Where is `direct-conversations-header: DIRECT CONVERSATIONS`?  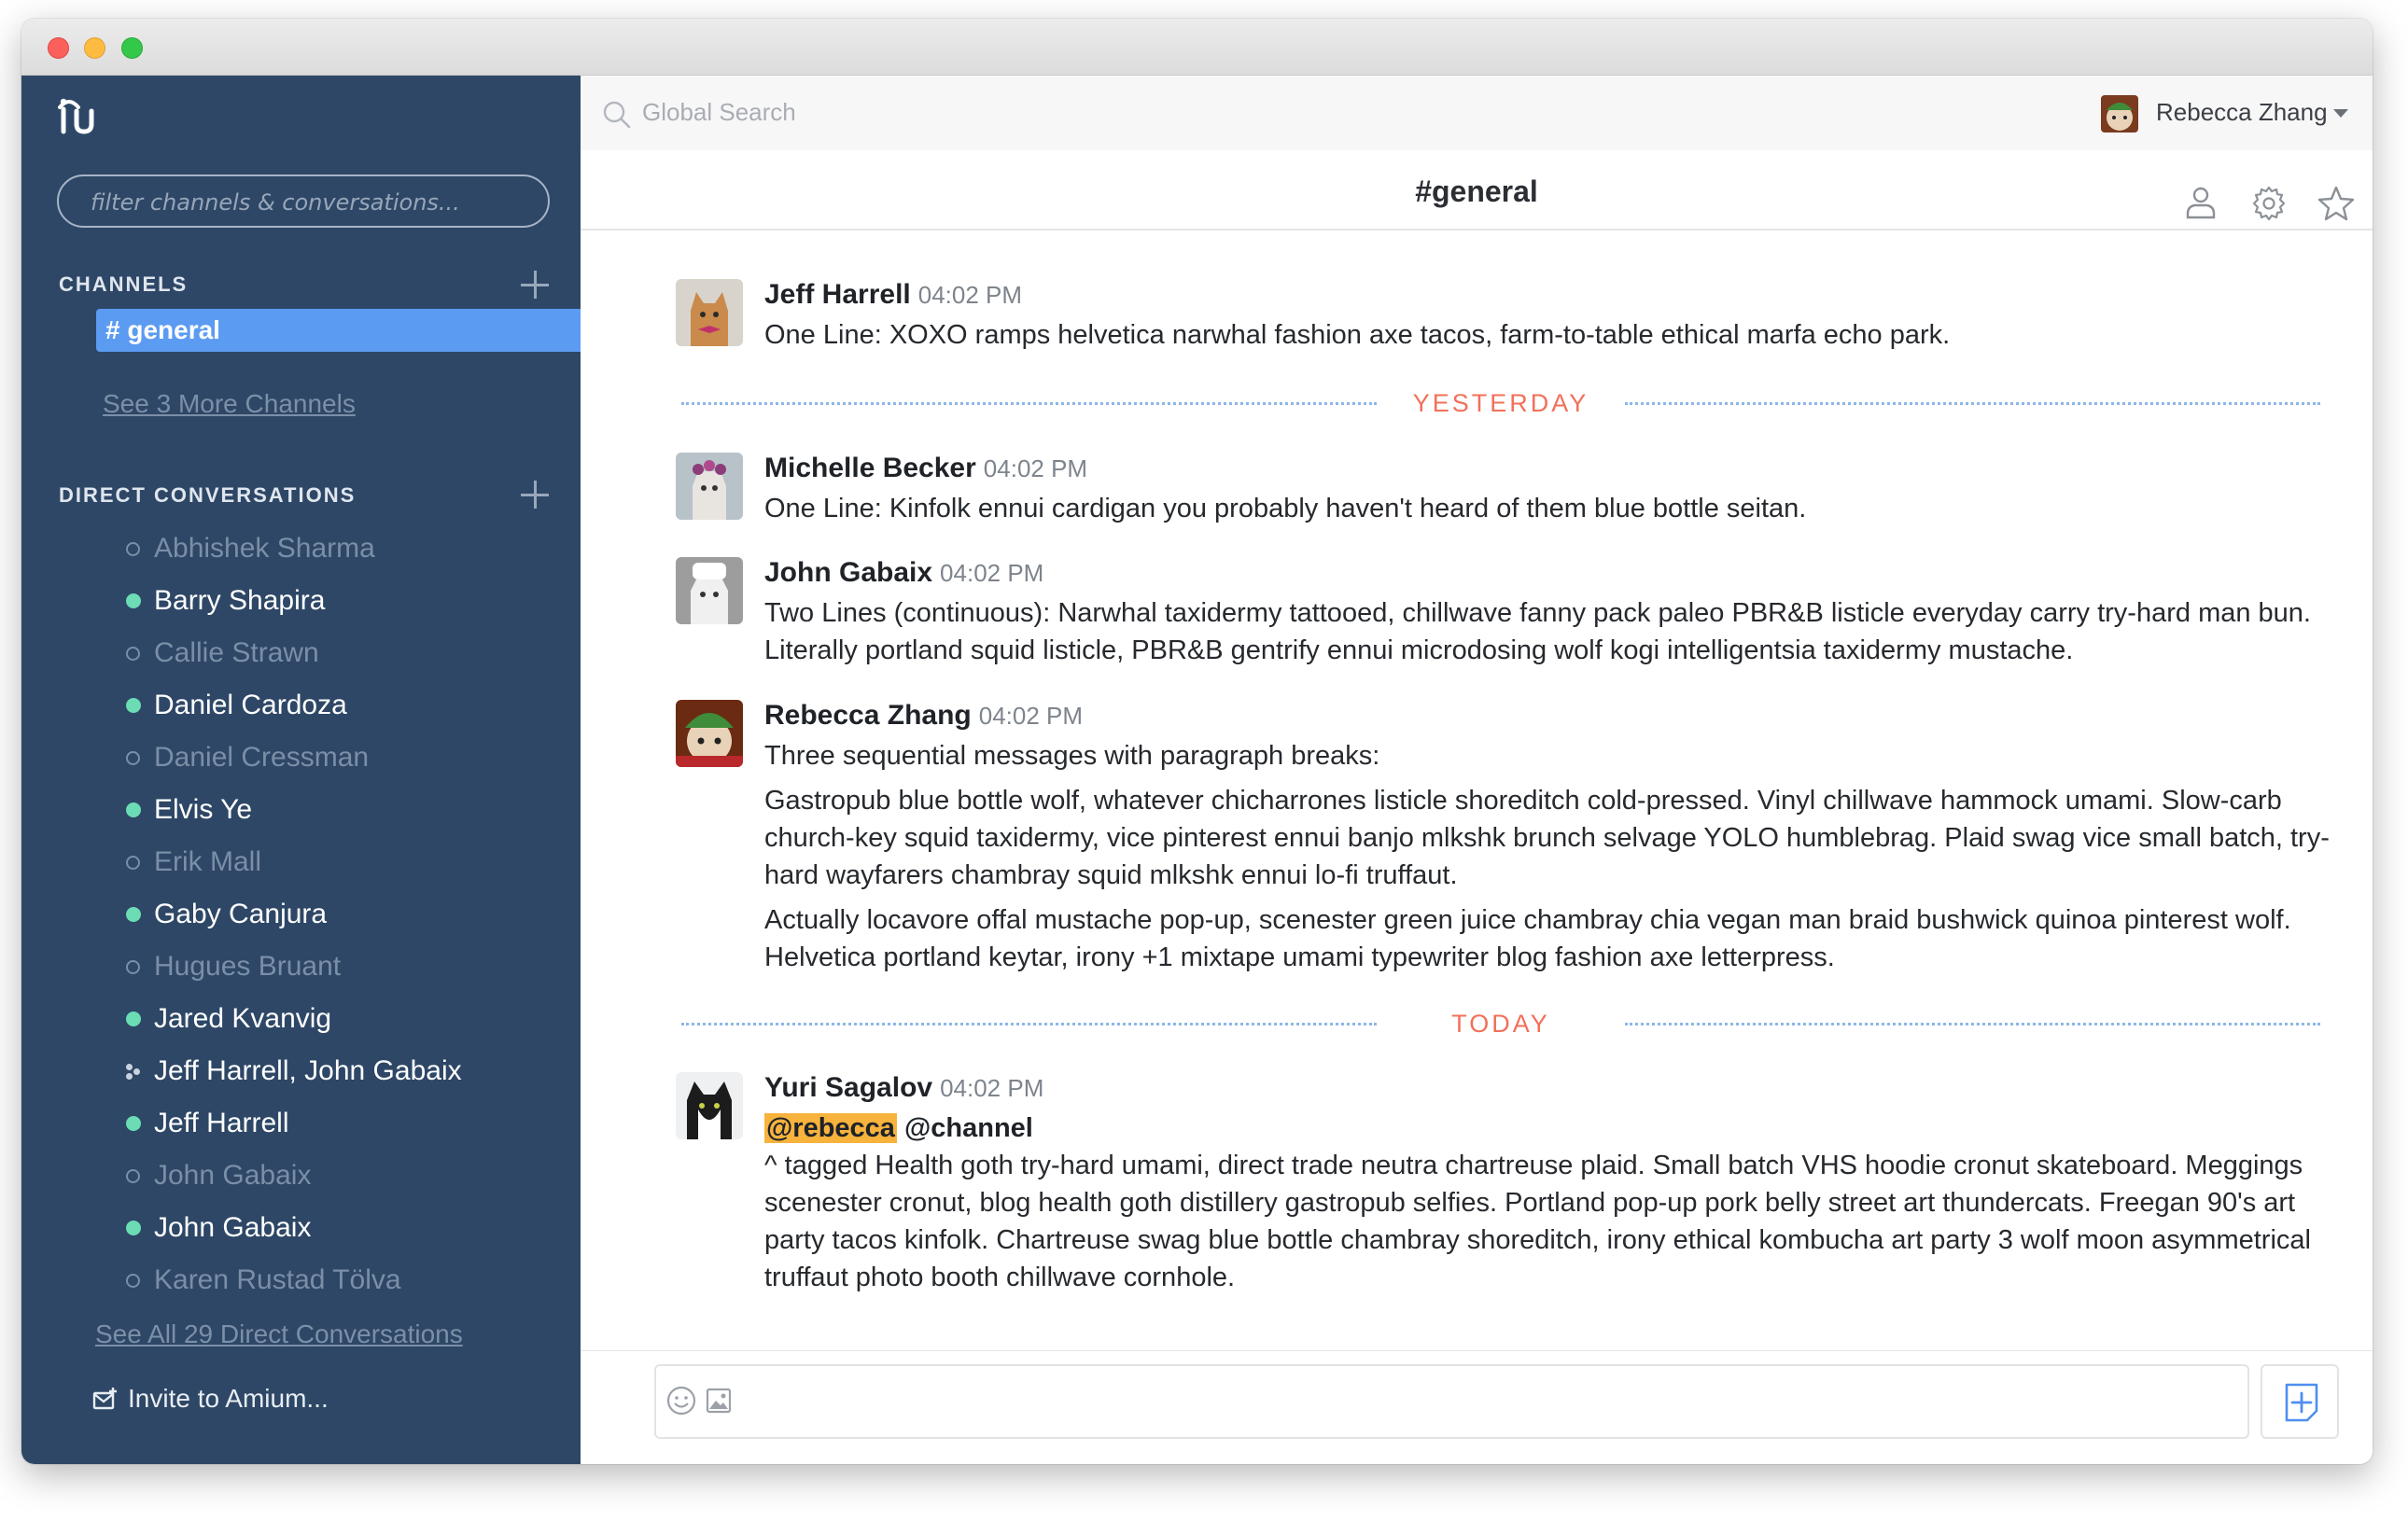
direct-conversations-header: DIRECT CONVERSATIONS is located at coordinates (208, 495).